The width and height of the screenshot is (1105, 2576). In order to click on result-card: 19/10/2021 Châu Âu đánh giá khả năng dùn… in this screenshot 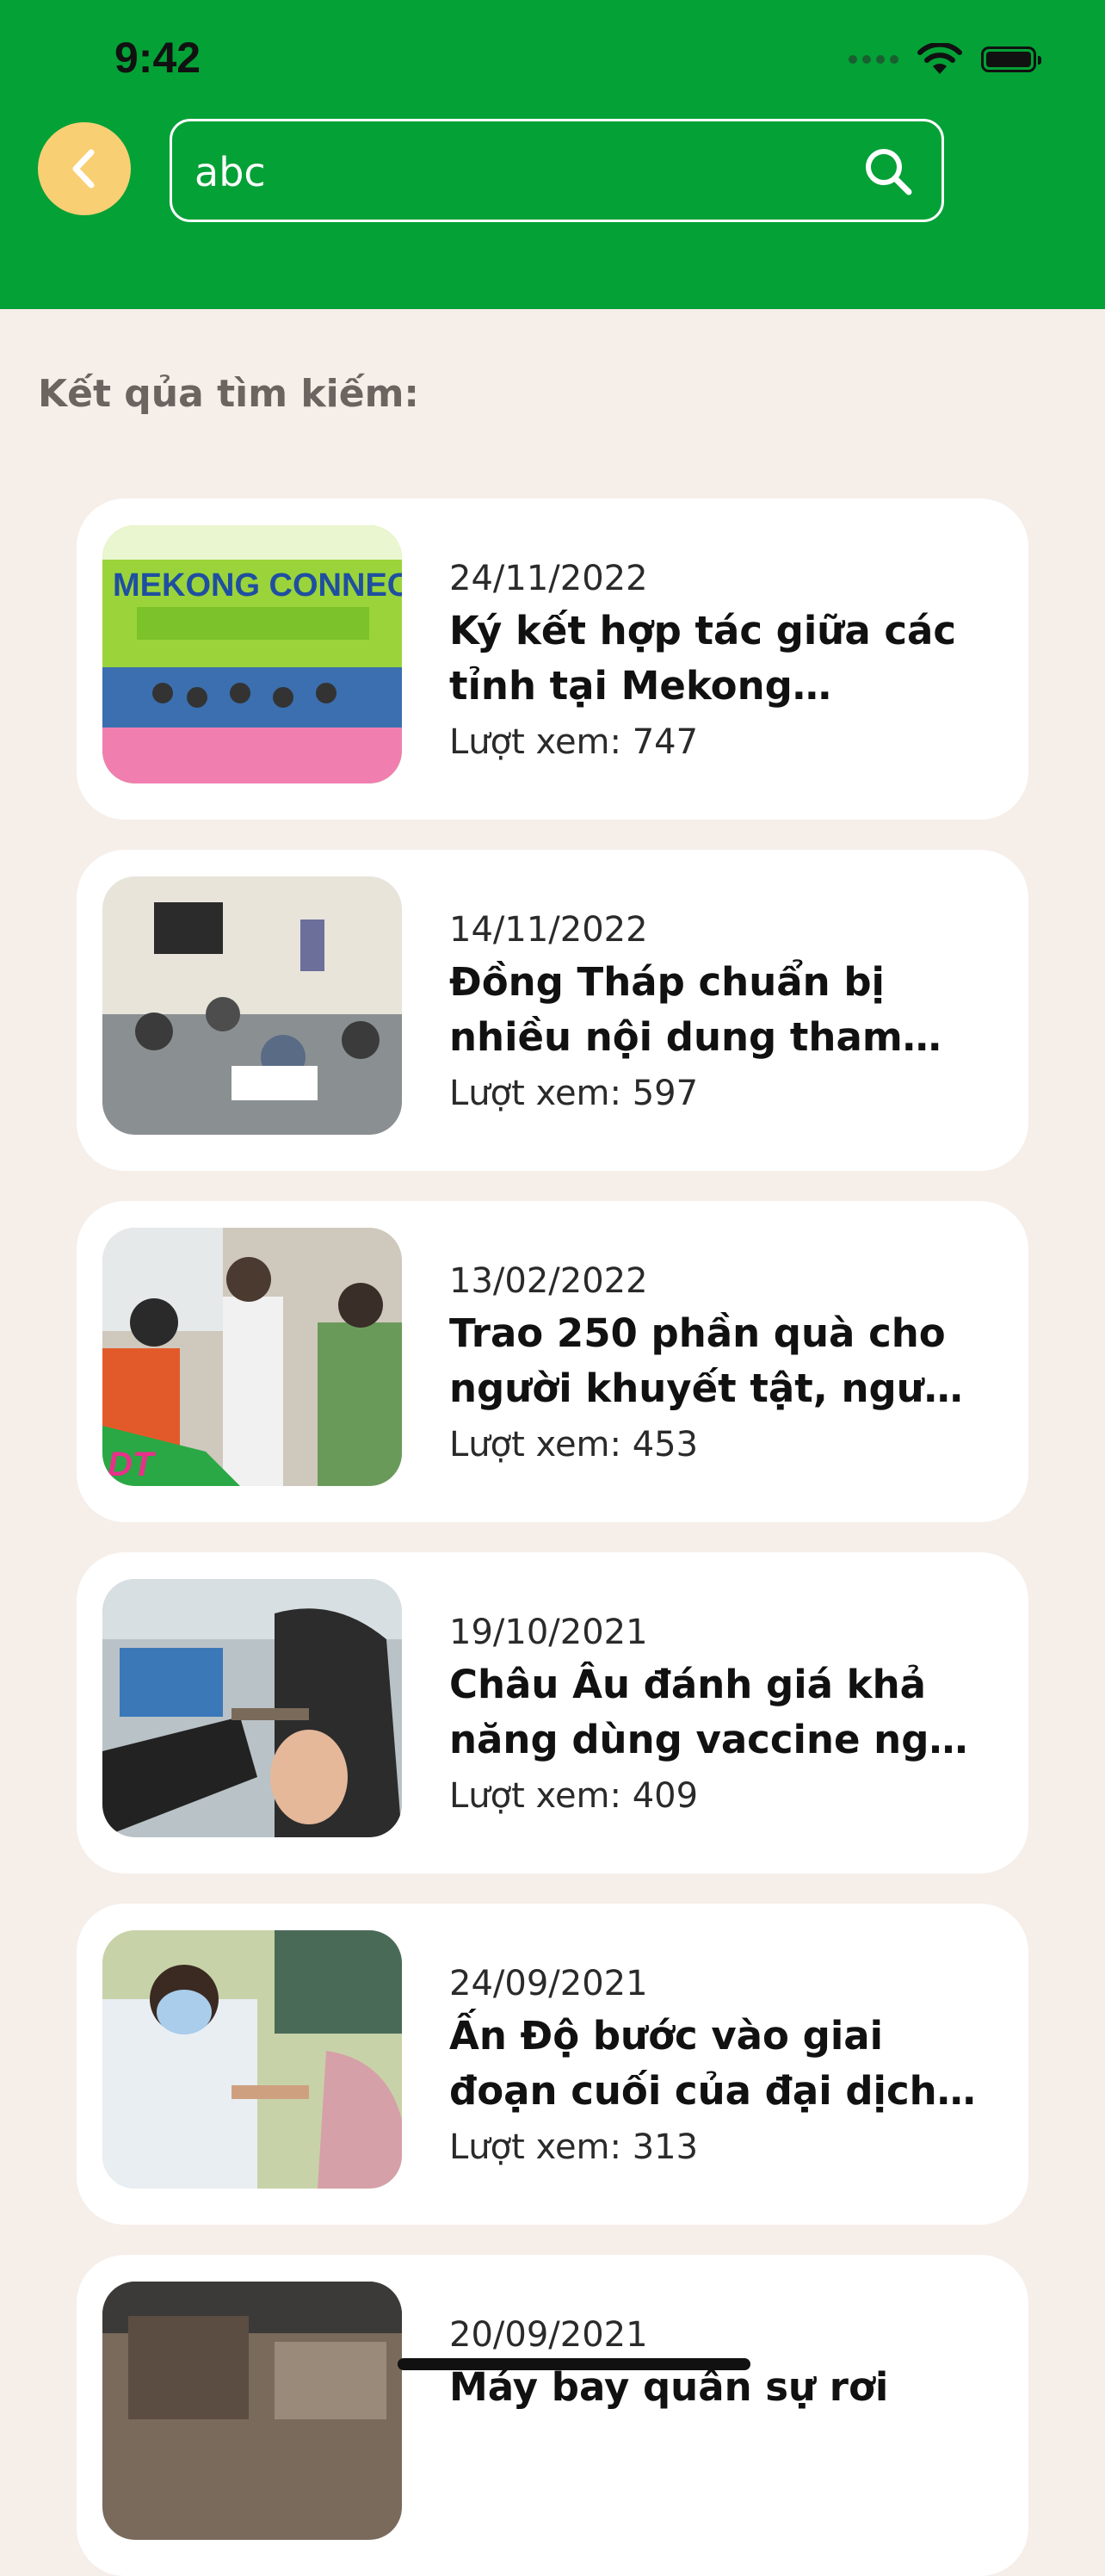, I will do `click(552, 1713)`.